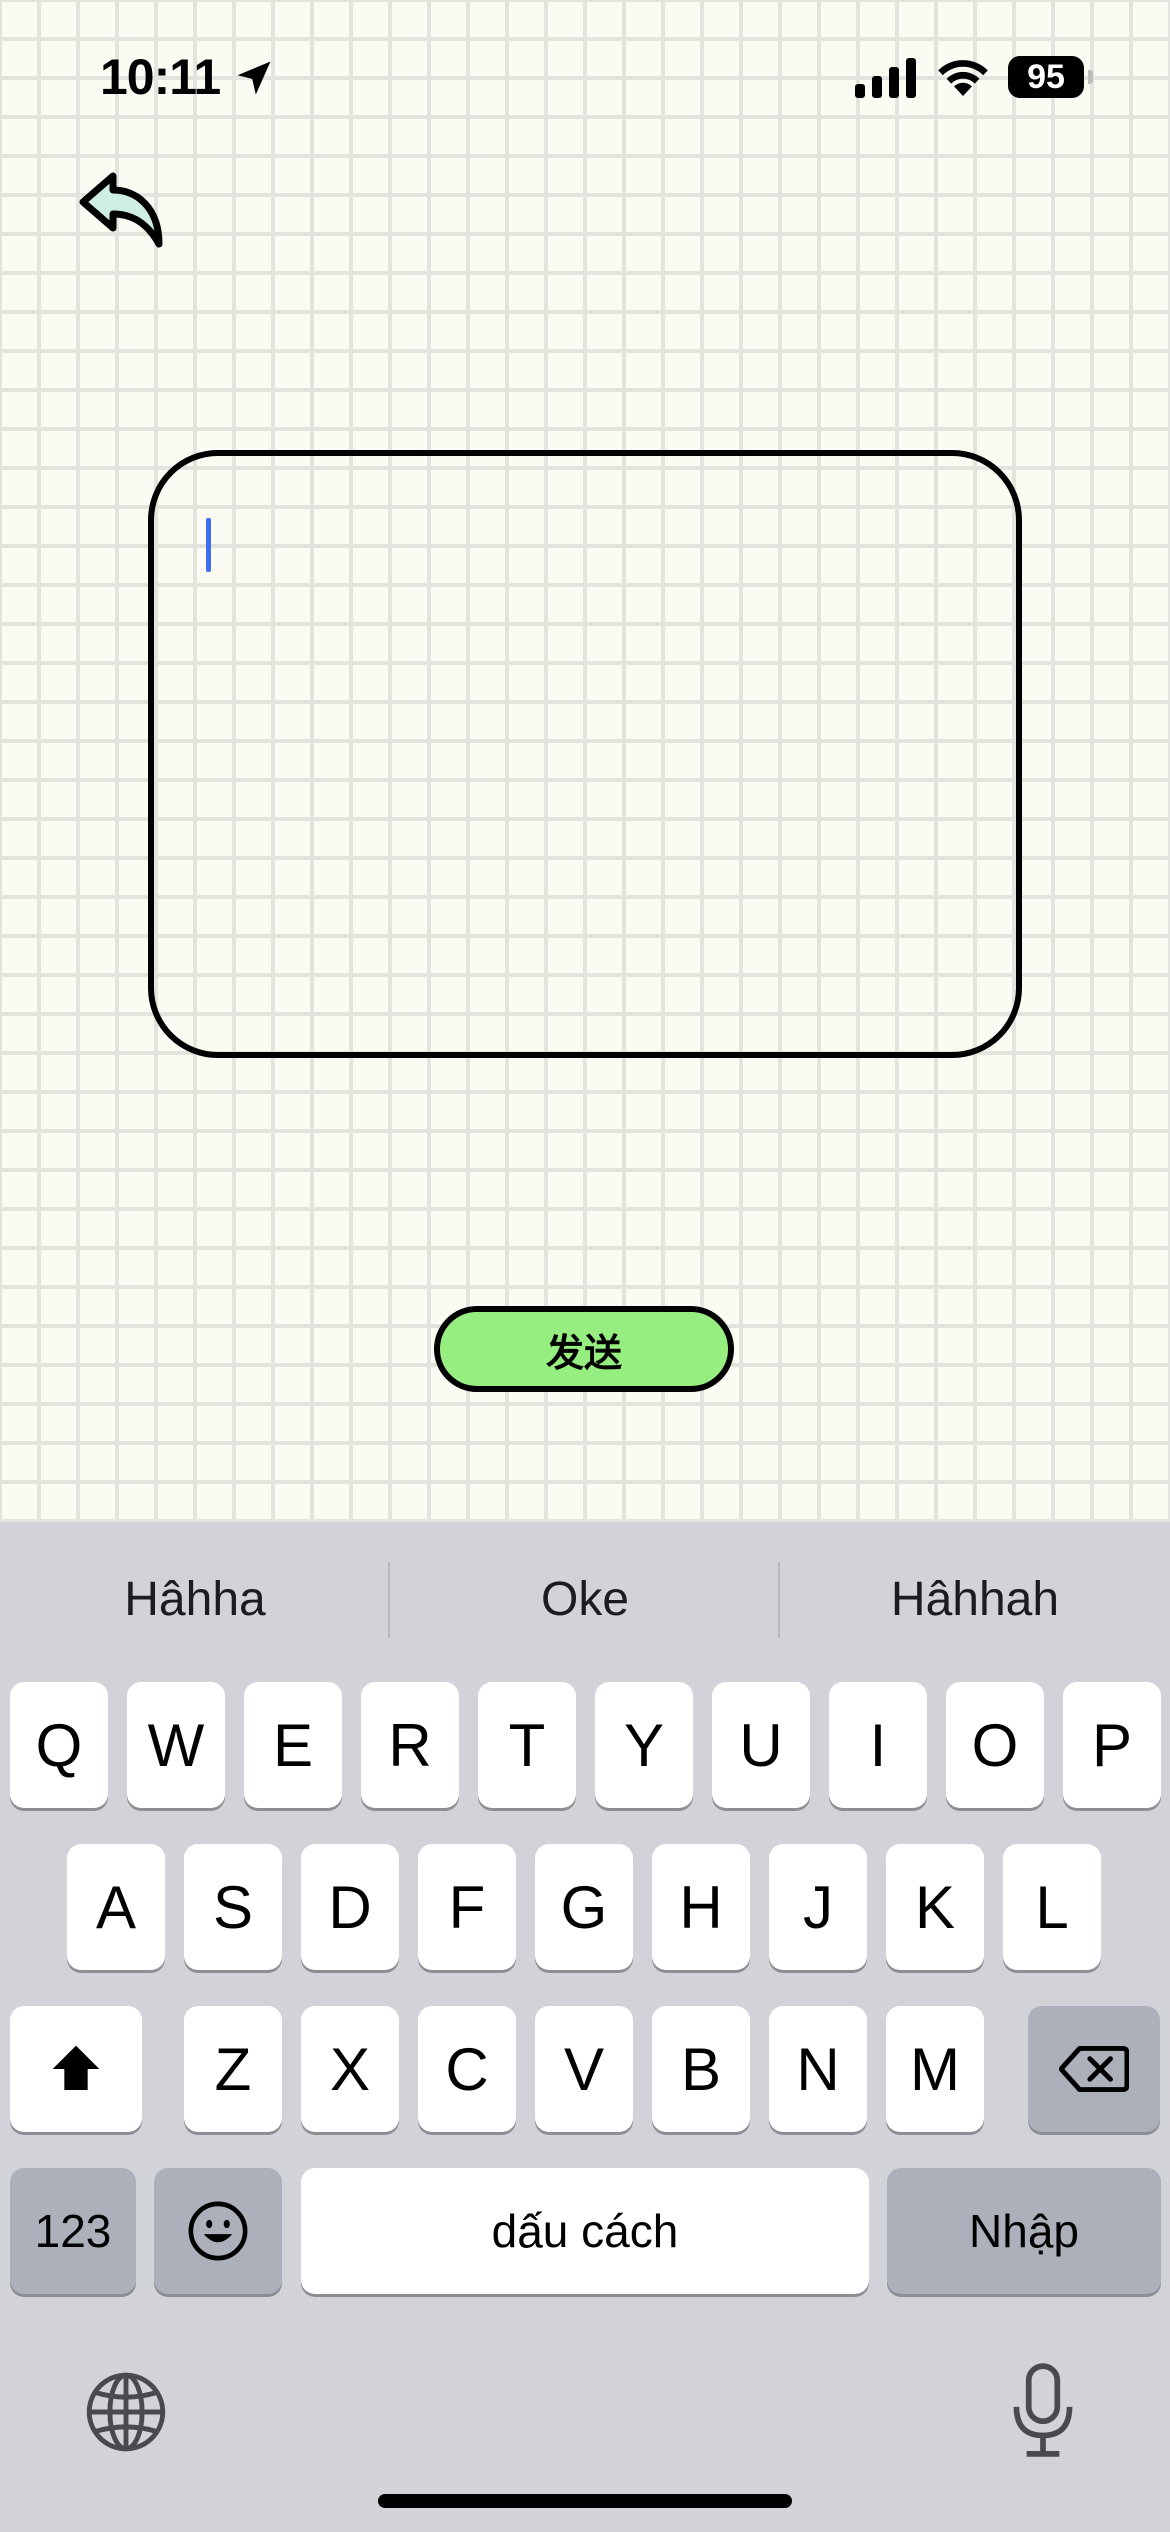 The height and width of the screenshot is (2532, 1170). I want to click on location-arrow-icon, so click(254, 78).